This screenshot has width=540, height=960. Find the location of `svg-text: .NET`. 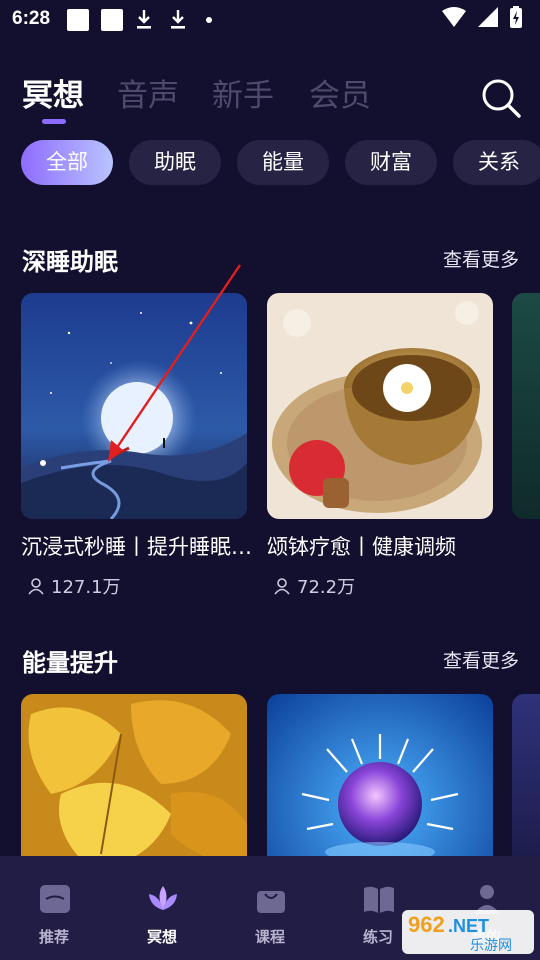

svg-text: .NET is located at coordinates (468, 926).